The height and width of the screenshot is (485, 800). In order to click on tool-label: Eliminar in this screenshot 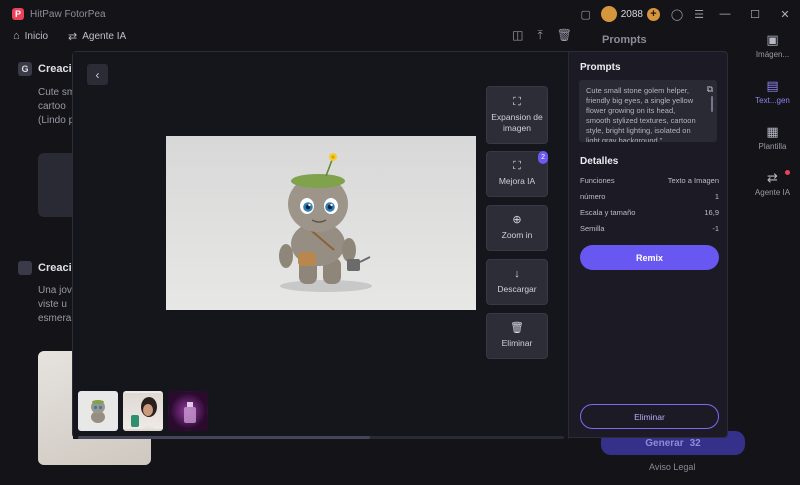, I will do `click(517, 343)`.